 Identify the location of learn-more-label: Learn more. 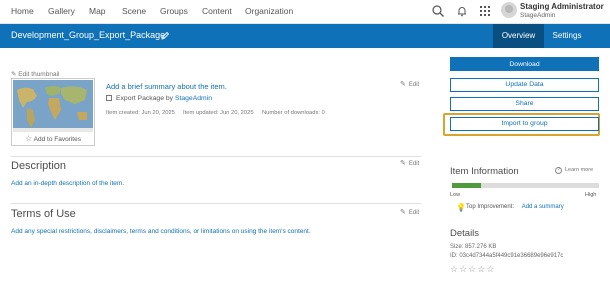
(579, 170).